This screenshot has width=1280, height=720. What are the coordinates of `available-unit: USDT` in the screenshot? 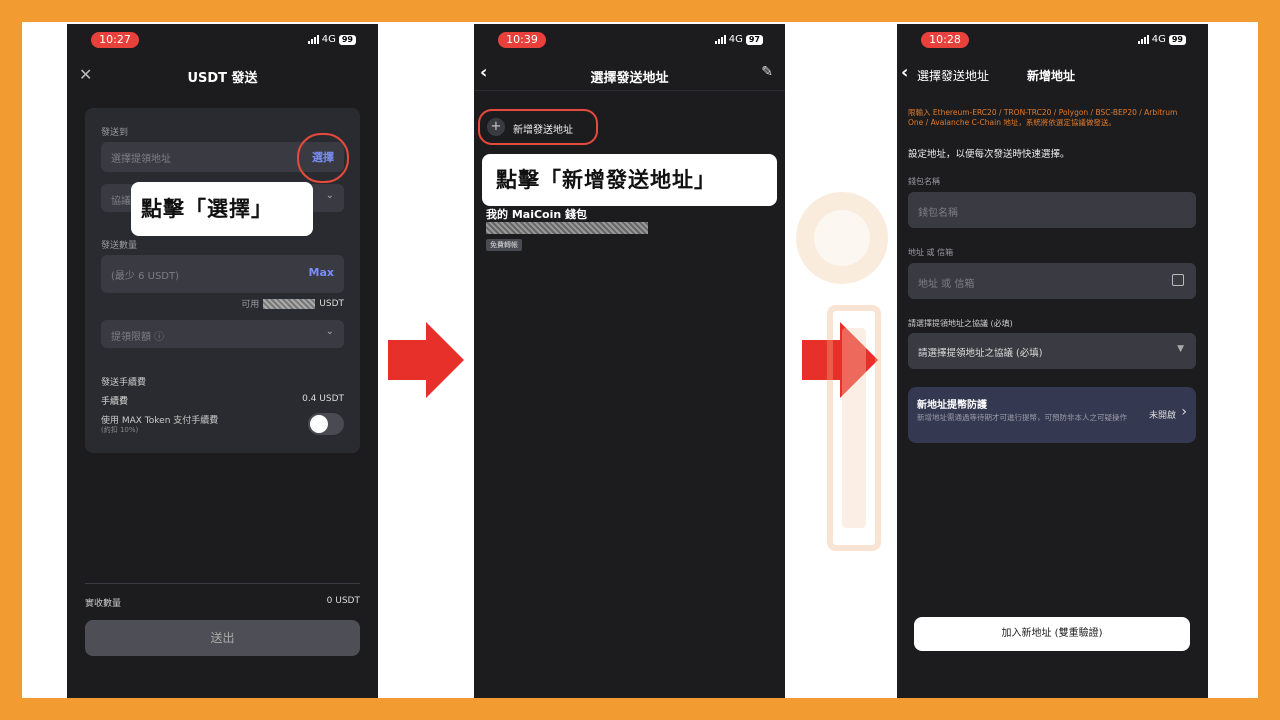 It's located at (331, 303).